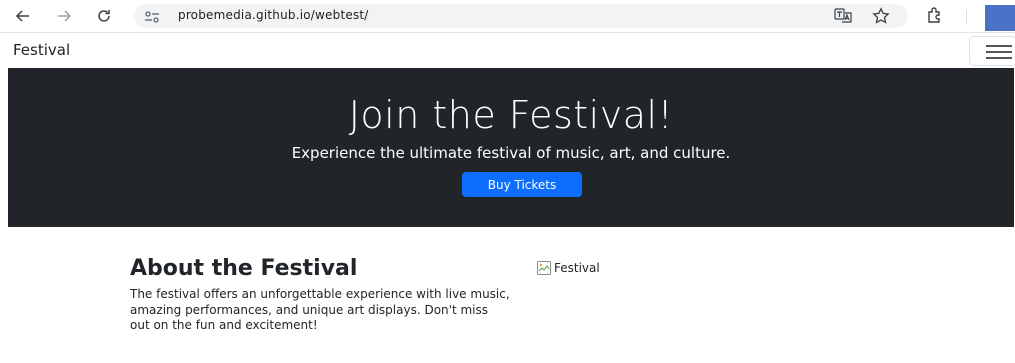  I want to click on forward-arrow-icon, so click(64, 16).